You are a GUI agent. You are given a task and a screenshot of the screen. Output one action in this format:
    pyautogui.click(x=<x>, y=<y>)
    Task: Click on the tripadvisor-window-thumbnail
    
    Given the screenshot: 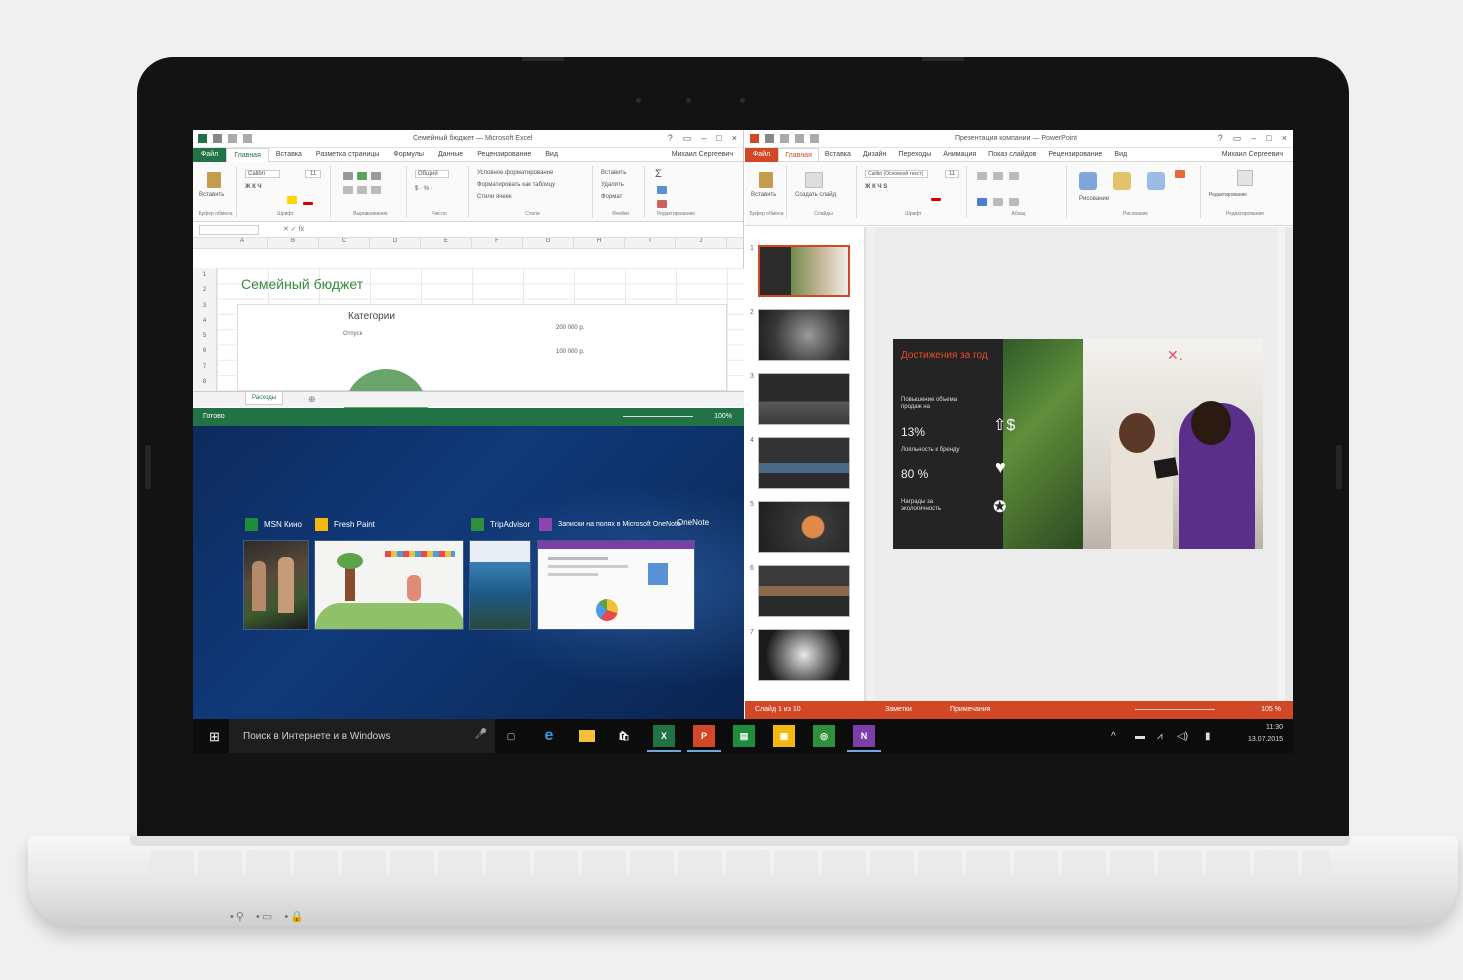 What is the action you would take?
    pyautogui.click(x=500, y=585)
    